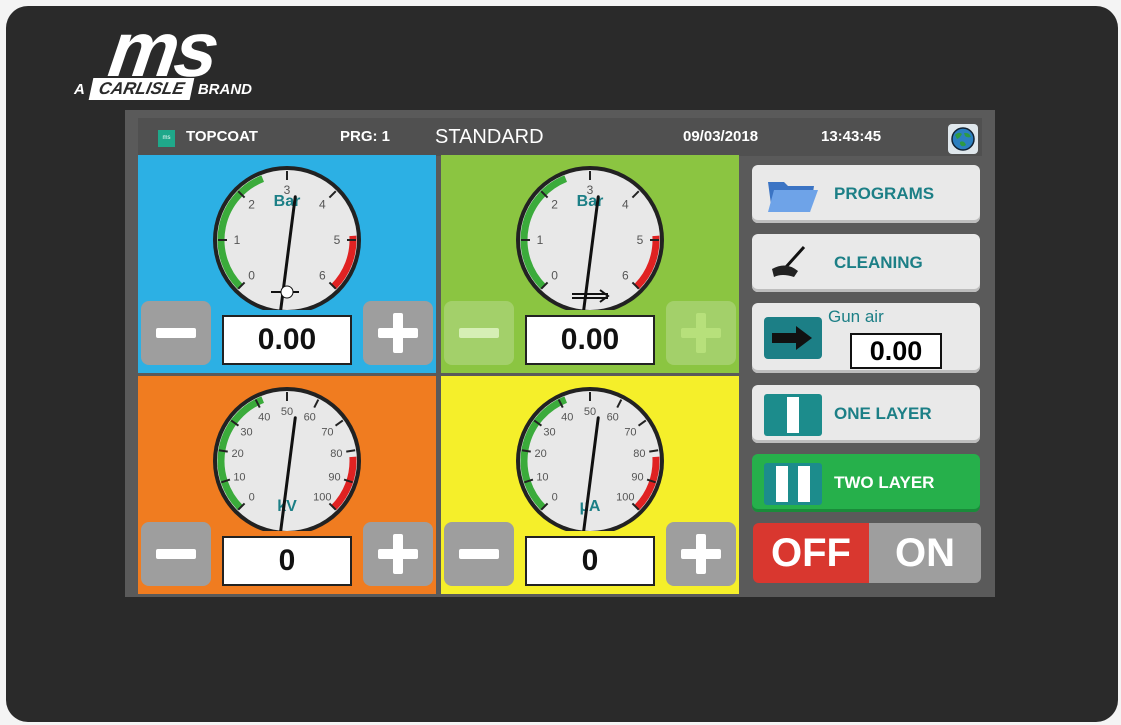 This screenshot has height=725, width=1121. Describe the element at coordinates (166, 138) in the screenshot. I see `ms-small-icon: ms` at that location.